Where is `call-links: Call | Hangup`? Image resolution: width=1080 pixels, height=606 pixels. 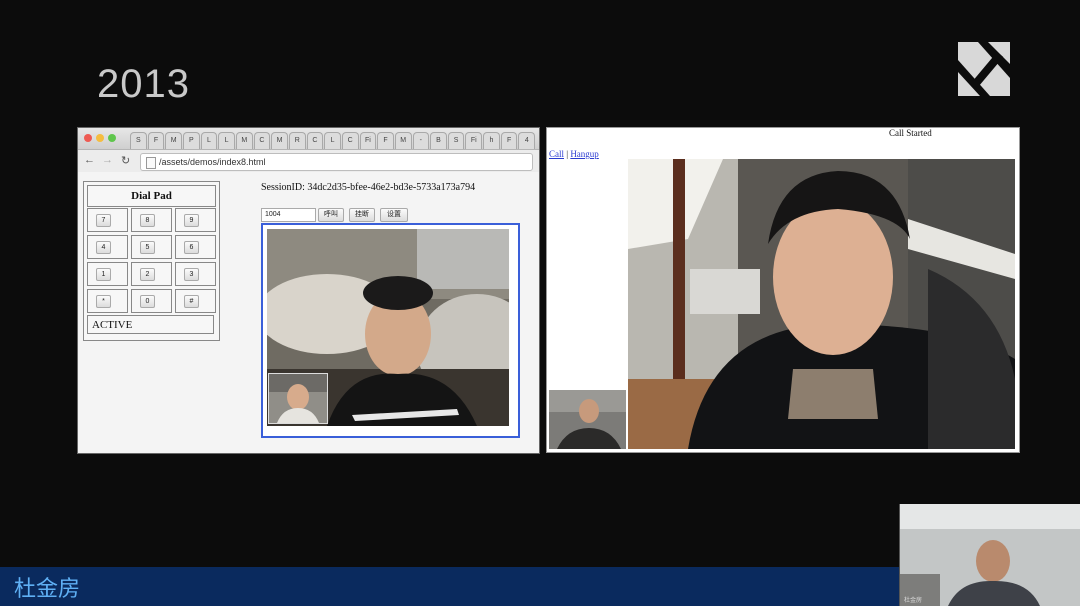
call-links: Call | Hangup is located at coordinates (574, 154).